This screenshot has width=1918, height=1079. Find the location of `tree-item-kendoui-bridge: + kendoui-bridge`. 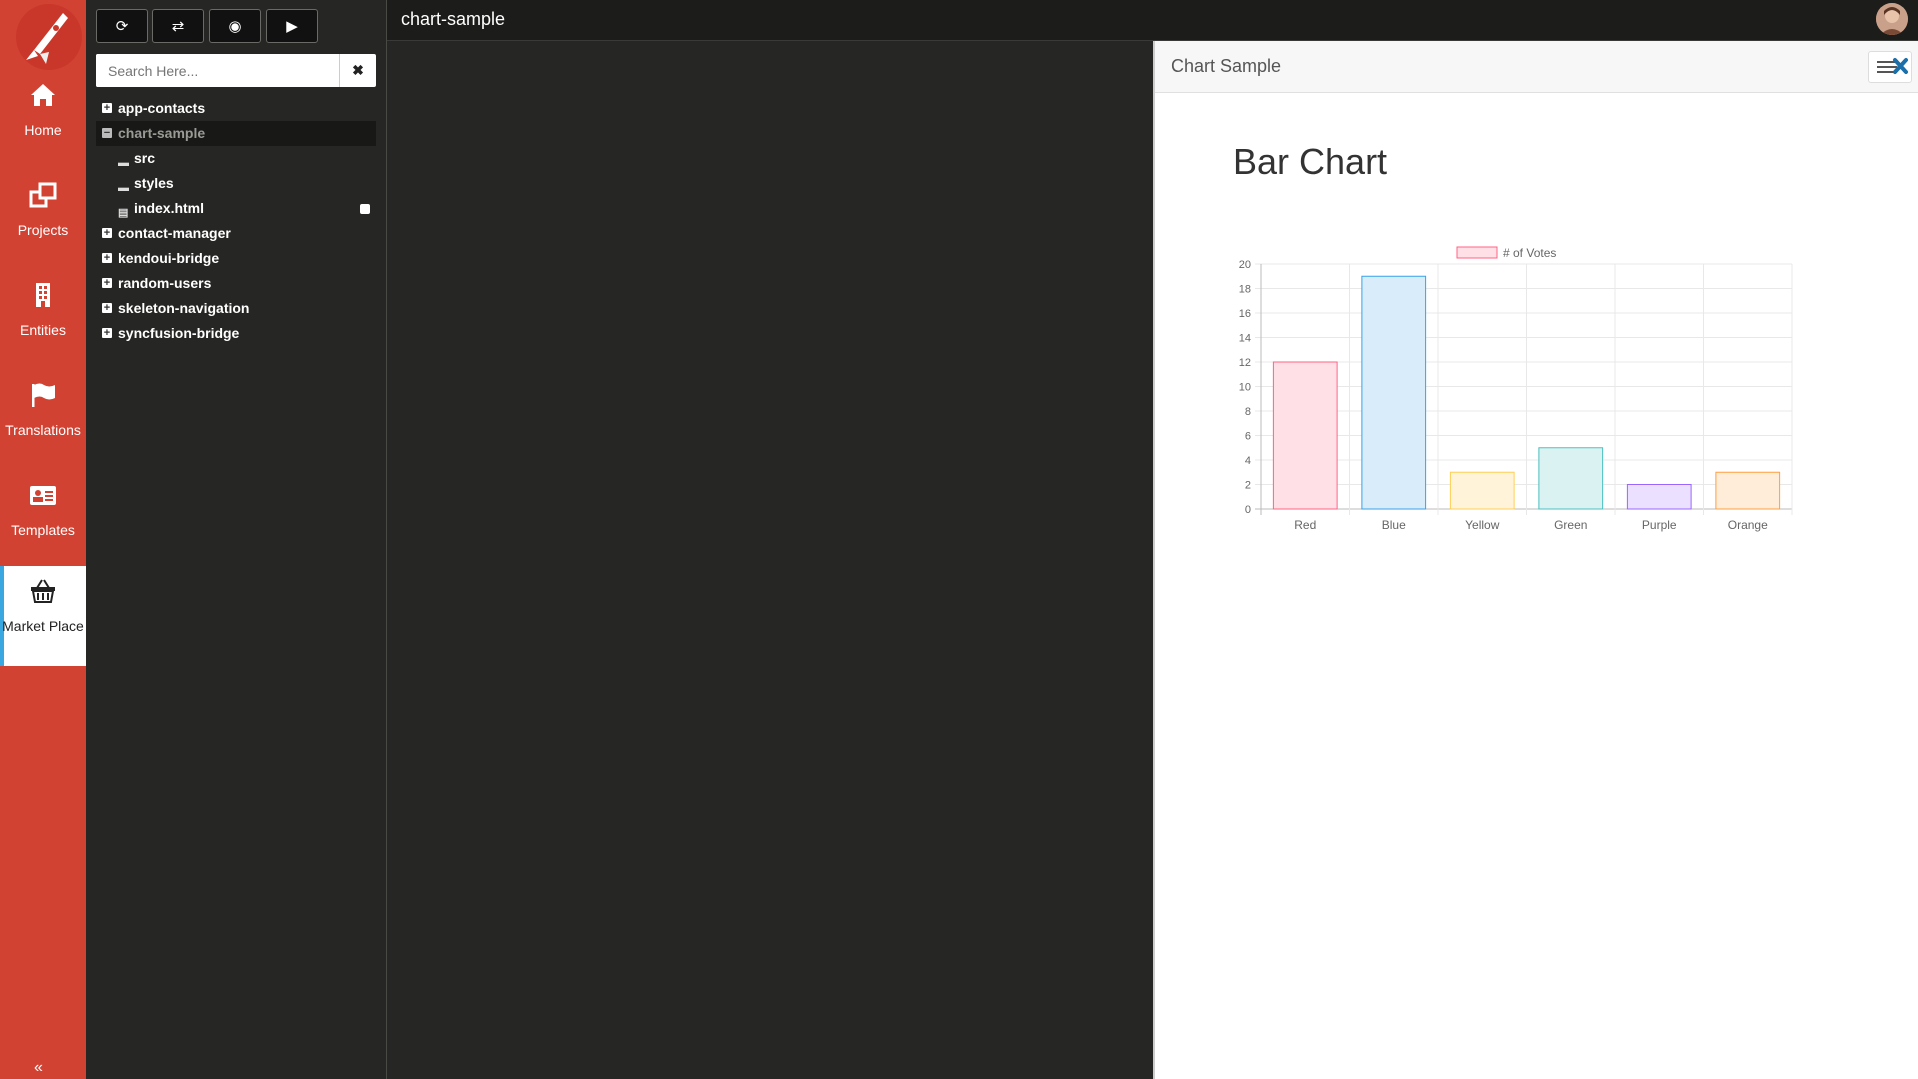

tree-item-kendoui-bridge: + kendoui-bridge is located at coordinates (236, 258).